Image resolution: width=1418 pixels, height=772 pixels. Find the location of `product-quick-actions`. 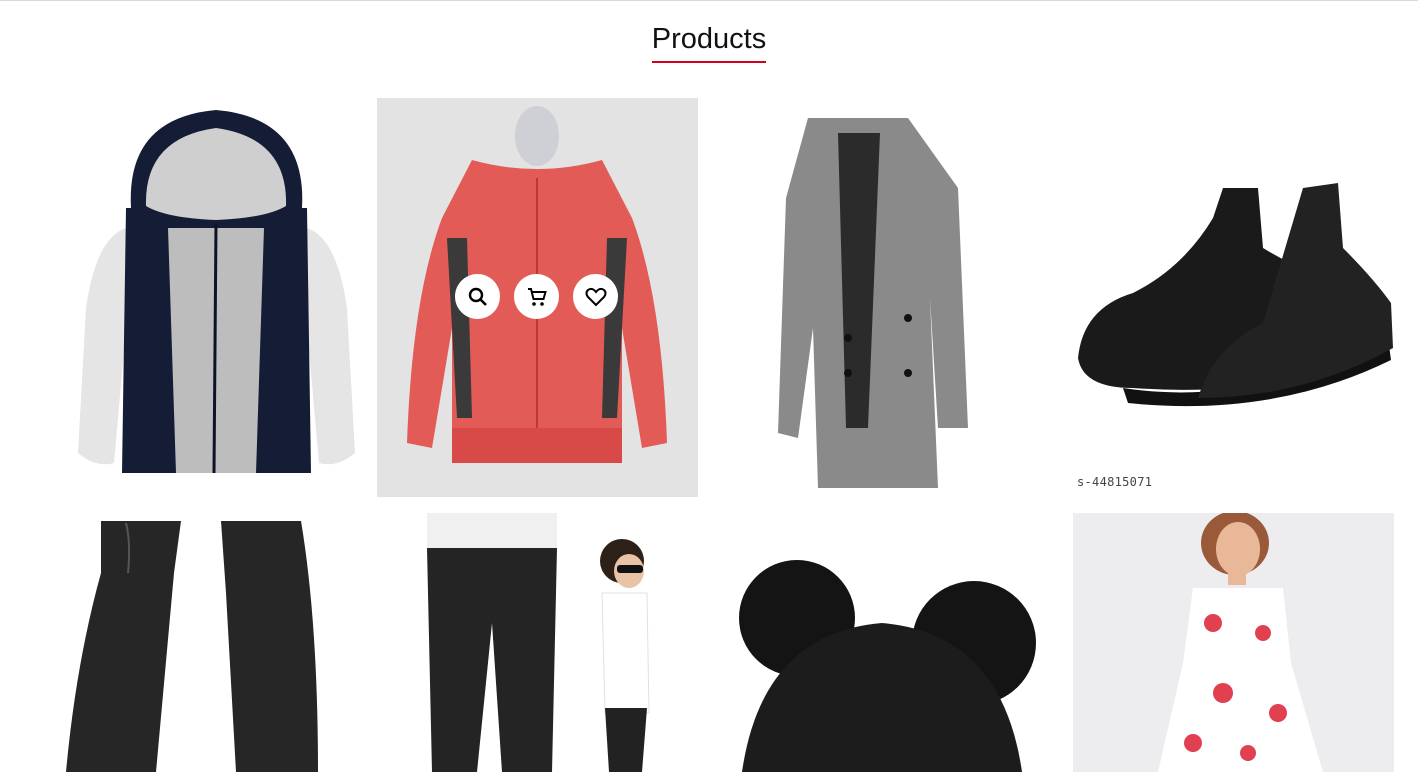

product-quick-actions is located at coordinates (536, 296).